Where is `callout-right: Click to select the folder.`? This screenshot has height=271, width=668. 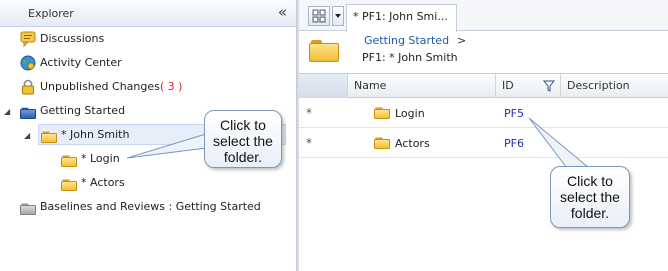
callout-right: Click to select the folder. is located at coordinates (590, 197).